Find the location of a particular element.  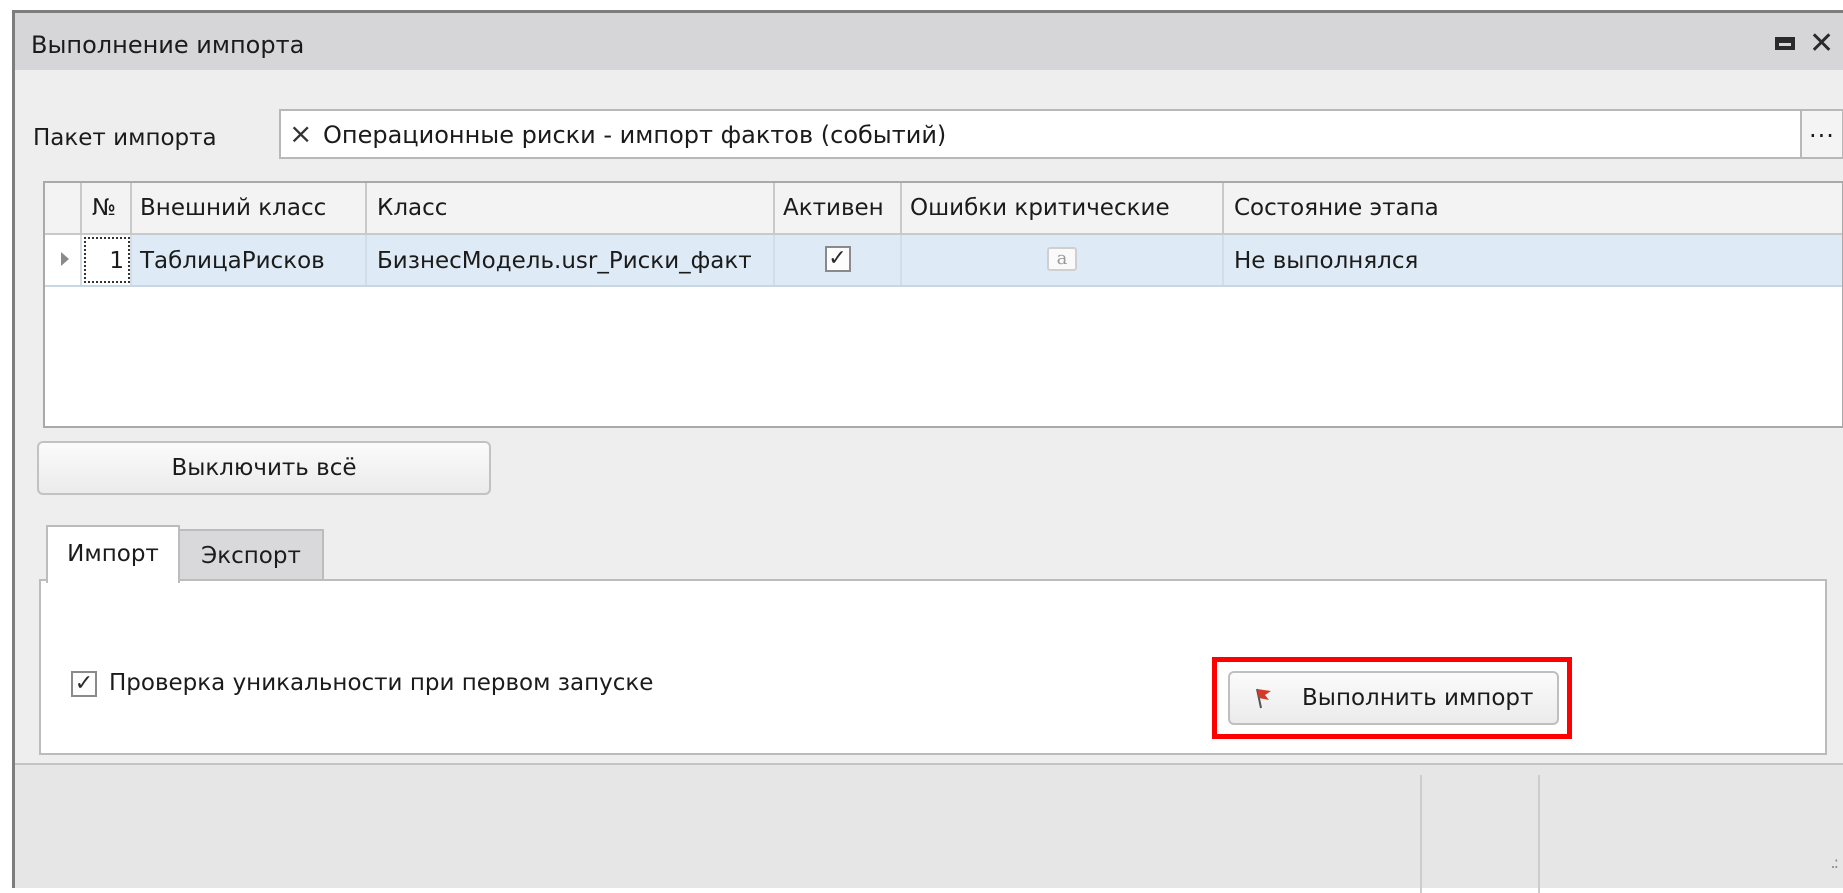

disable-all-button: Выключить всё is located at coordinates (264, 468).